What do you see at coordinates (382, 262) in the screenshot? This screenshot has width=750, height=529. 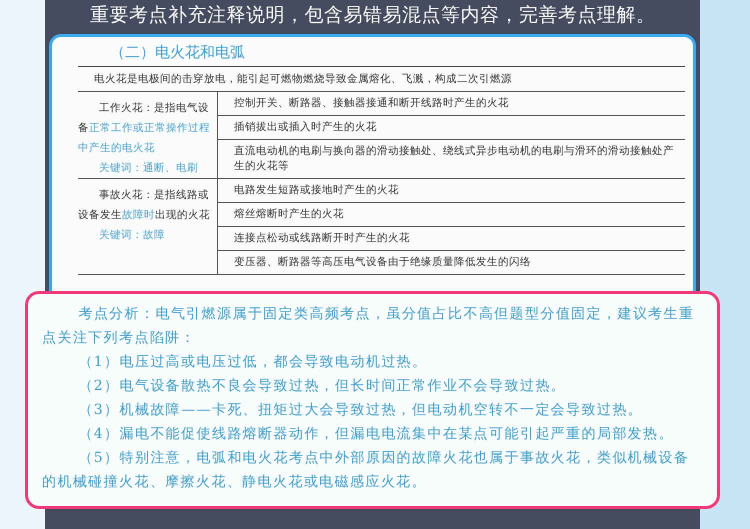 I see `table-cell-text: 变压器、断路器等高压电气设备由于绝缘质量降低发生的闪络` at bounding box center [382, 262].